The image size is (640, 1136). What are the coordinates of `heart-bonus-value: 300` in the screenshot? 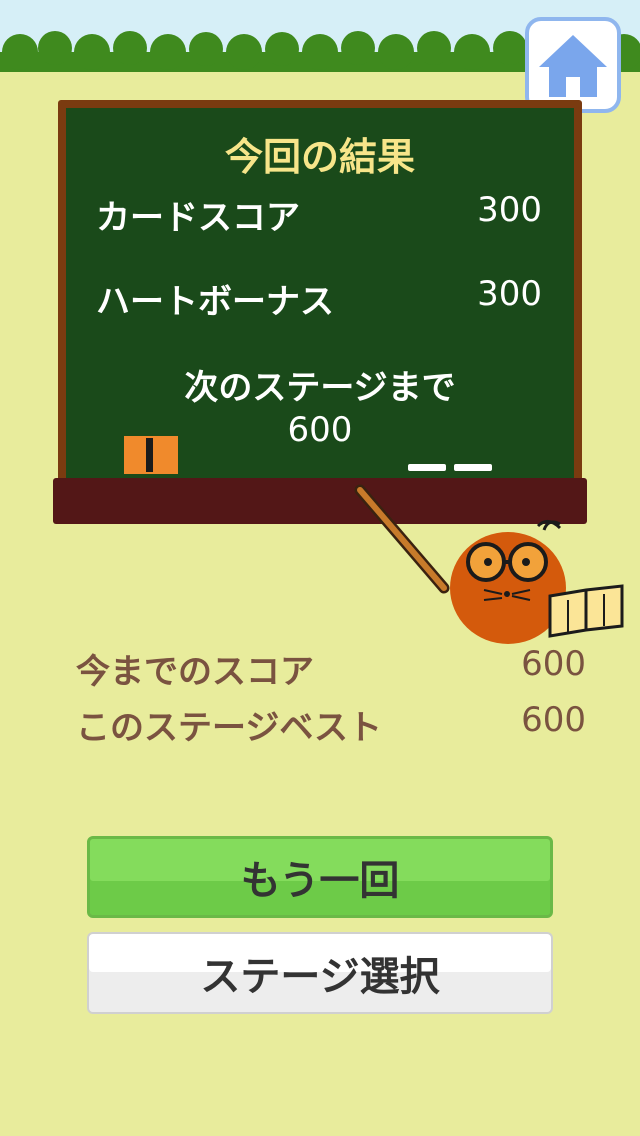 It's located at (509, 294).